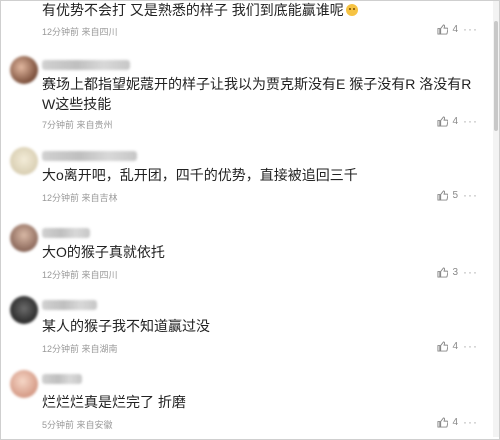 The image size is (500, 440). I want to click on scrollbar-thumb, so click(496, 76).